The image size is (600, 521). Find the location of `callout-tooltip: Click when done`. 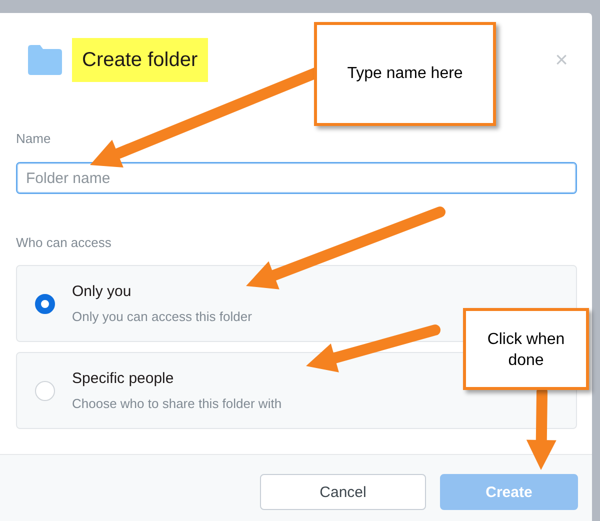

callout-tooltip: Click when done is located at coordinates (526, 349).